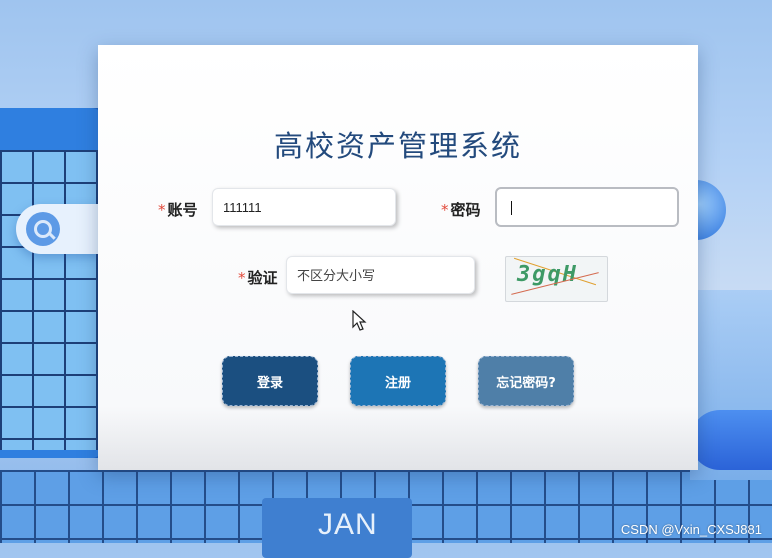 This screenshot has width=772, height=558. Describe the element at coordinates (380, 275) in the screenshot. I see `captcha-input` at that location.